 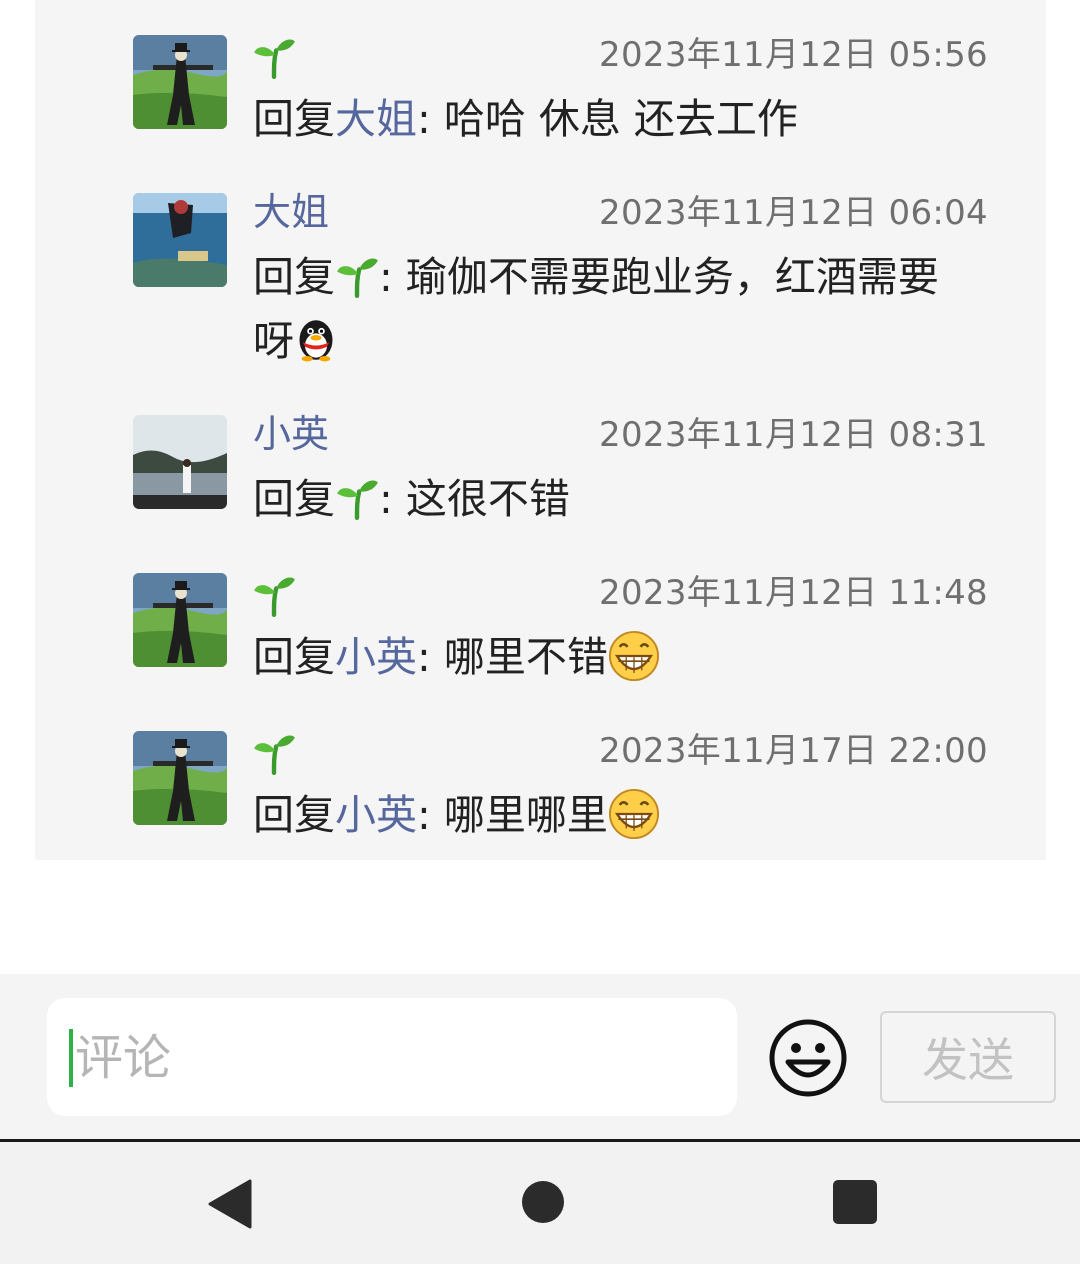 What do you see at coordinates (543, 1202) in the screenshot?
I see `home-circle-icon` at bounding box center [543, 1202].